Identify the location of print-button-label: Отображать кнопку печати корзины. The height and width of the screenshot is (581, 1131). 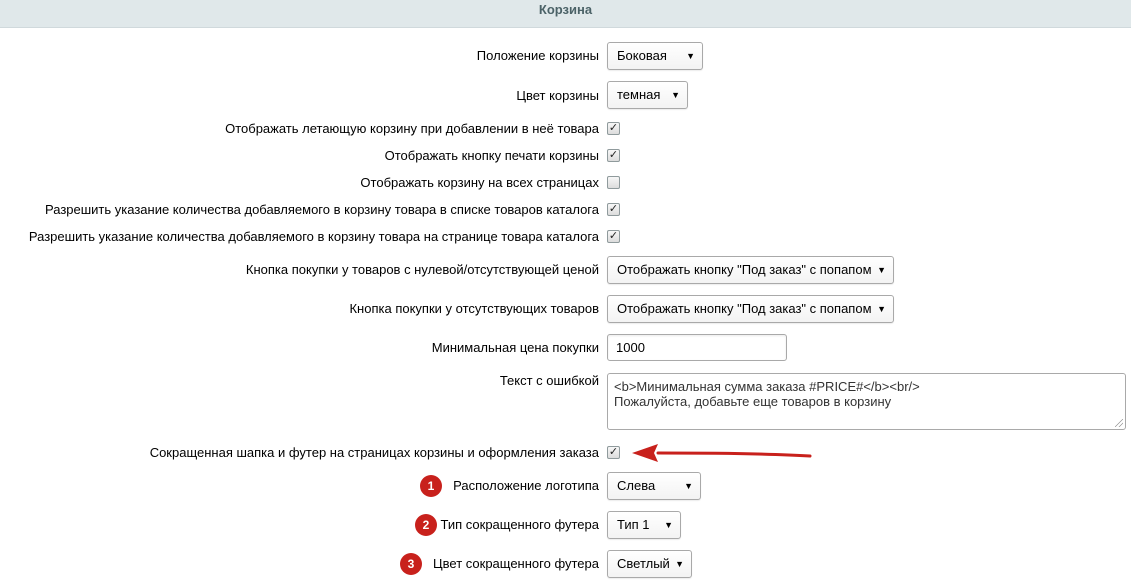
(491, 155).